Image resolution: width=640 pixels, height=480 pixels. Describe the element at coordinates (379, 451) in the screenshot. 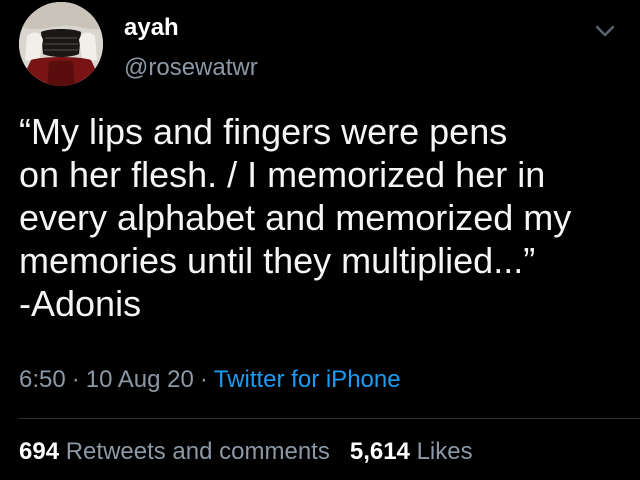

I see `likes-count: 5,614` at that location.